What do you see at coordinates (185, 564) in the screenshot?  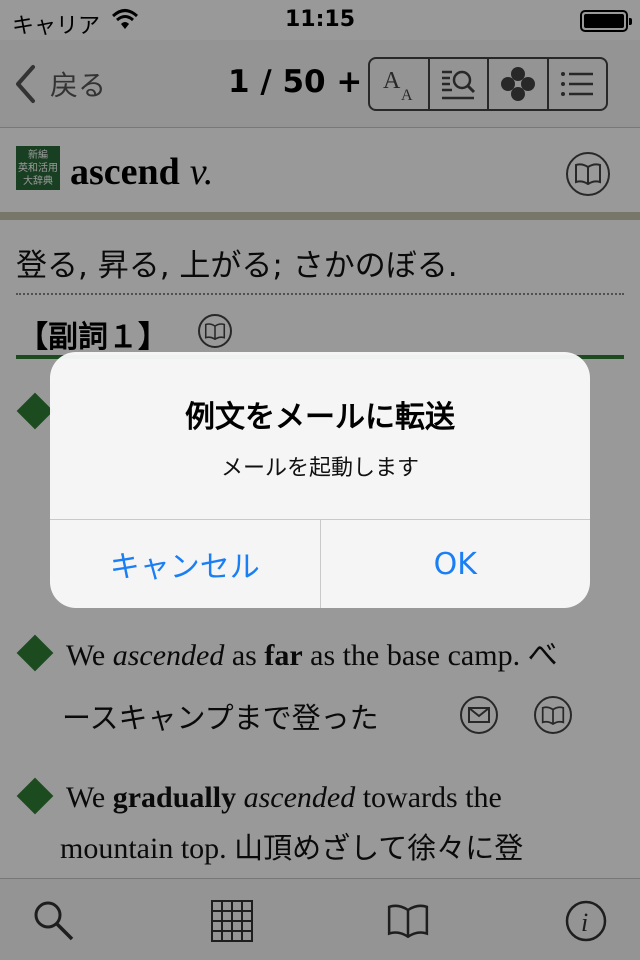 I see `cancel-button: キャンセル` at bounding box center [185, 564].